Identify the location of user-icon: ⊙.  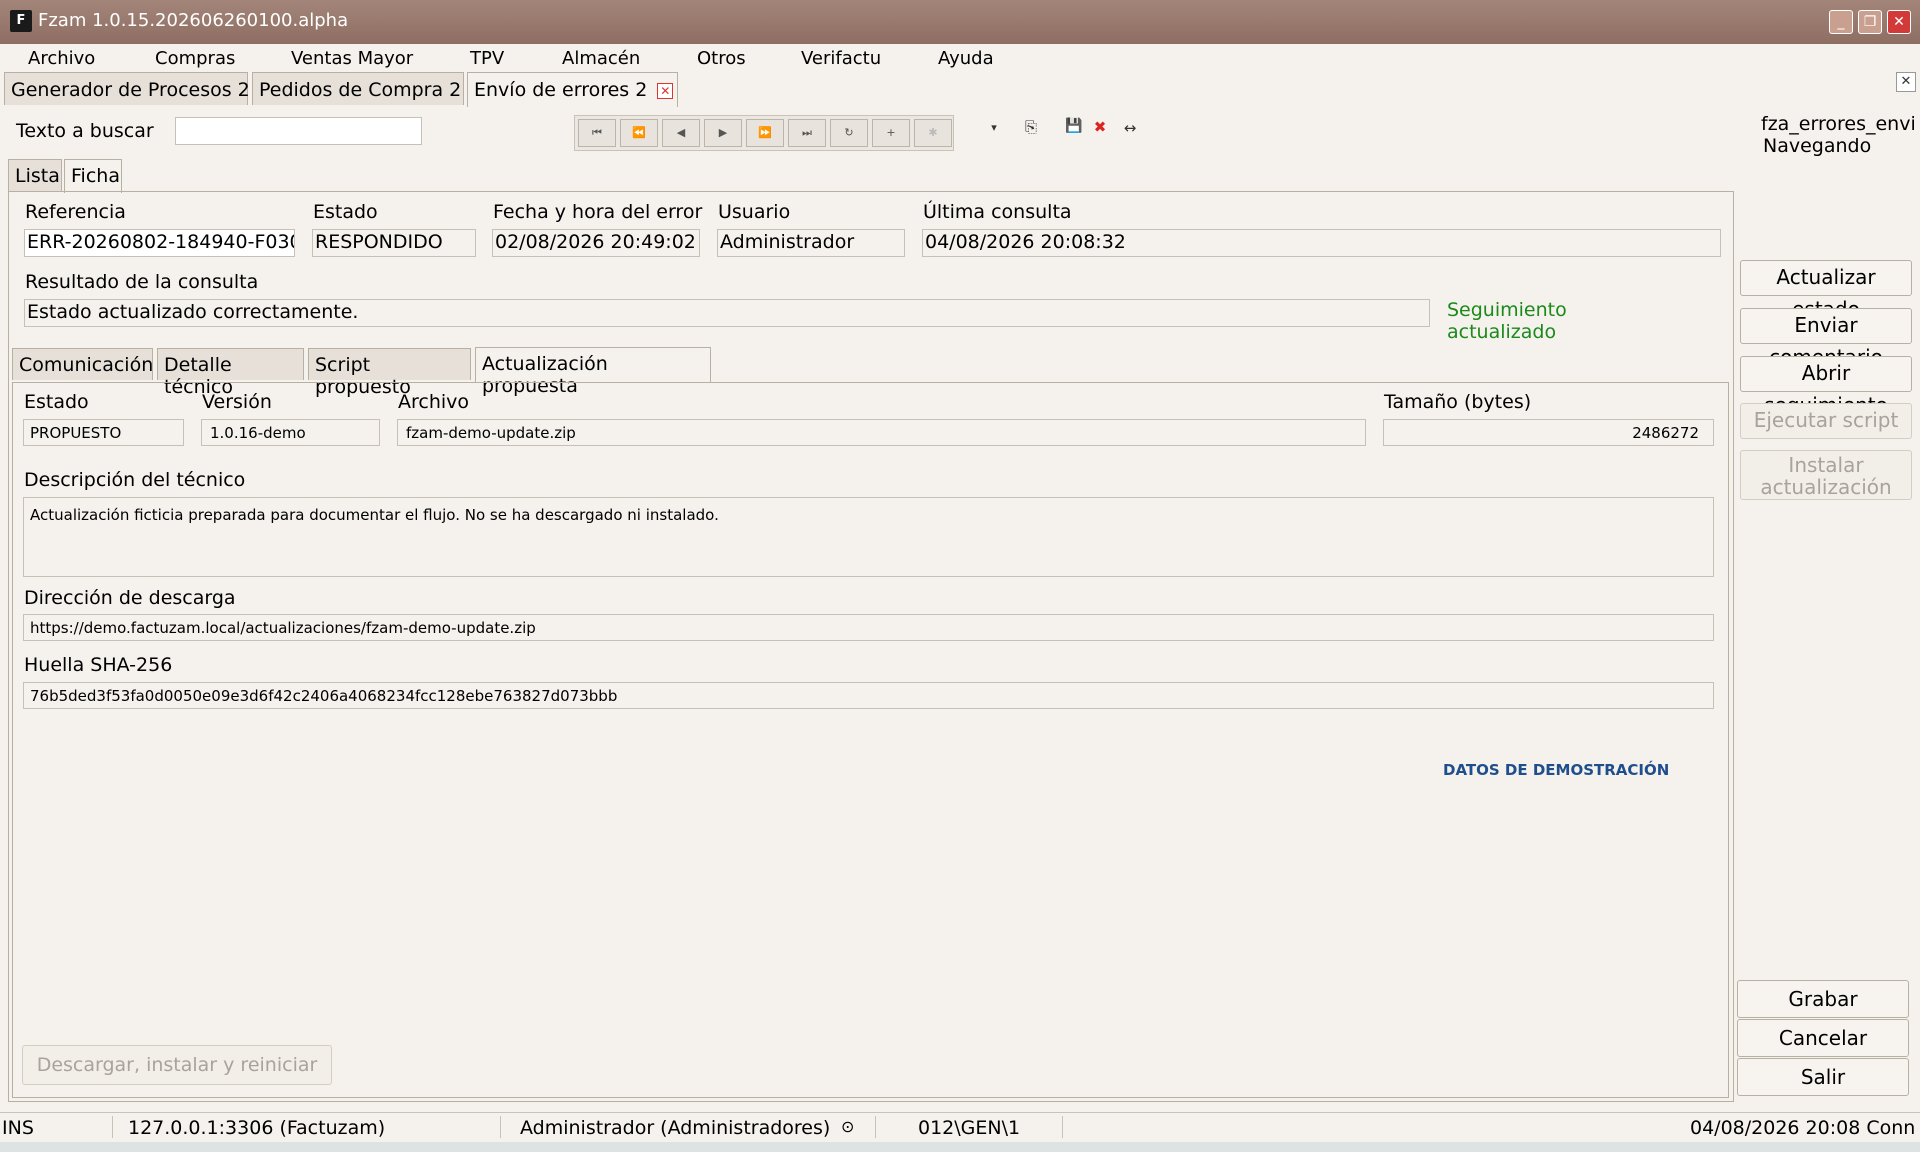
(848, 1126).